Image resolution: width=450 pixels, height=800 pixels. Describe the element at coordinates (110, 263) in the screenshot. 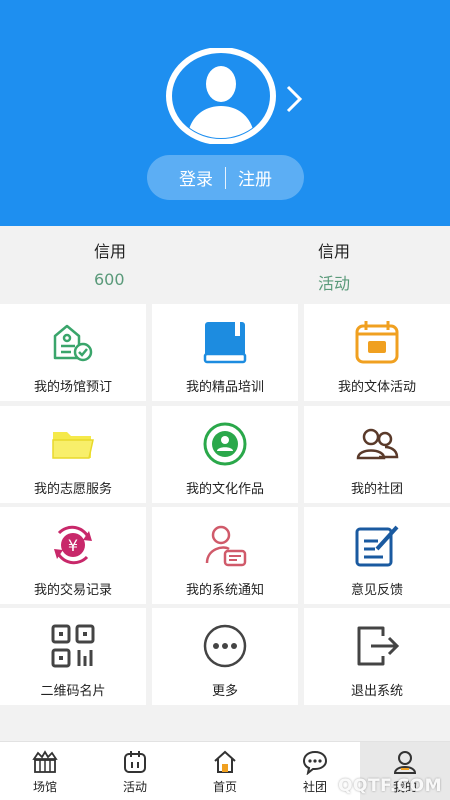

I see `credit-score: 信用 600` at that location.